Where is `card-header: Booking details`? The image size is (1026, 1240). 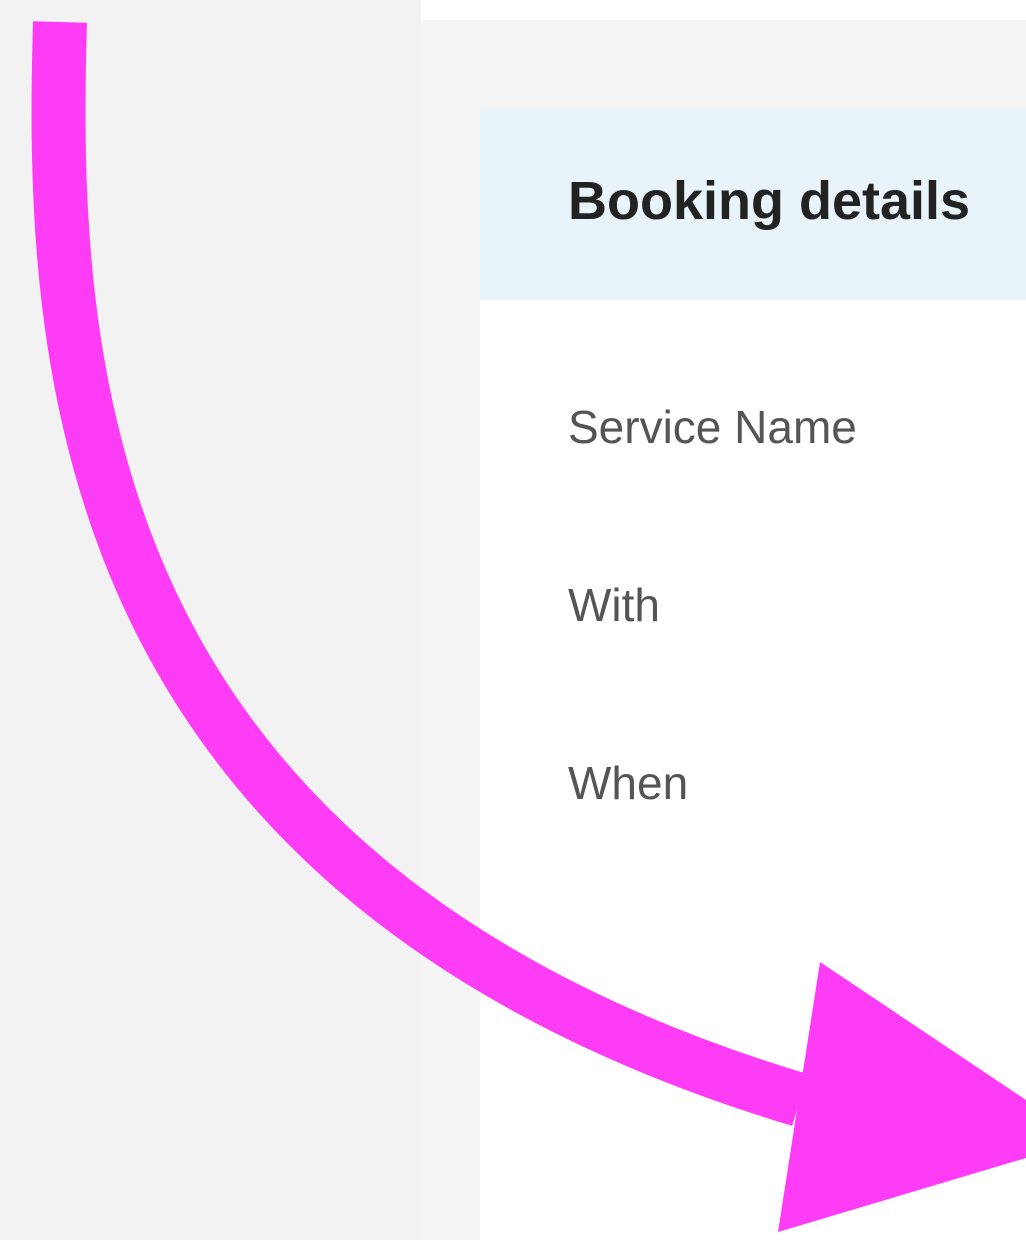 card-header: Booking details is located at coordinates (753, 205).